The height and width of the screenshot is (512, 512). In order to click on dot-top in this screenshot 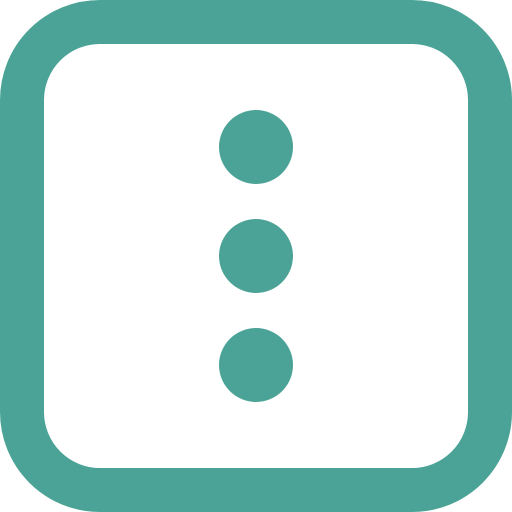, I will do `click(256, 147)`.